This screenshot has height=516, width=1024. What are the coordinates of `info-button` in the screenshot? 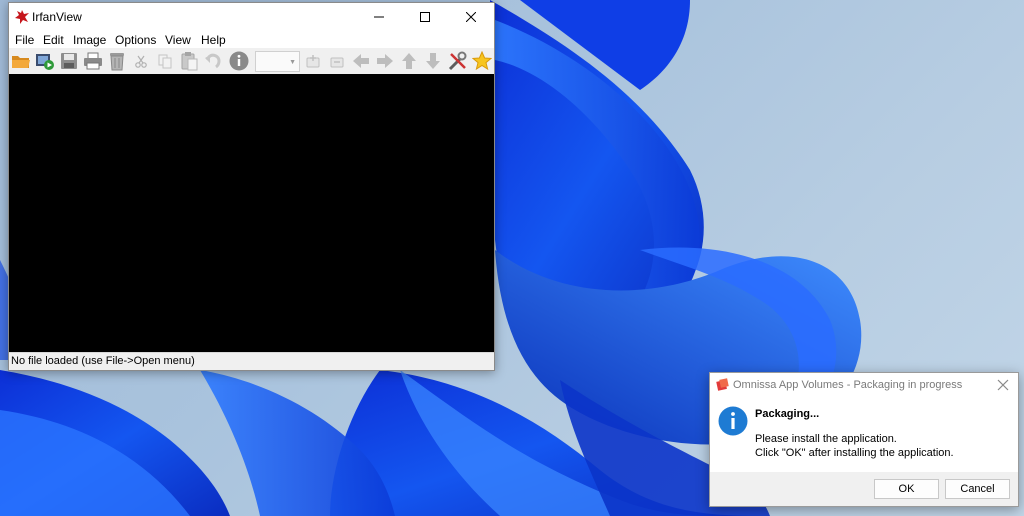 It's located at (239, 61).